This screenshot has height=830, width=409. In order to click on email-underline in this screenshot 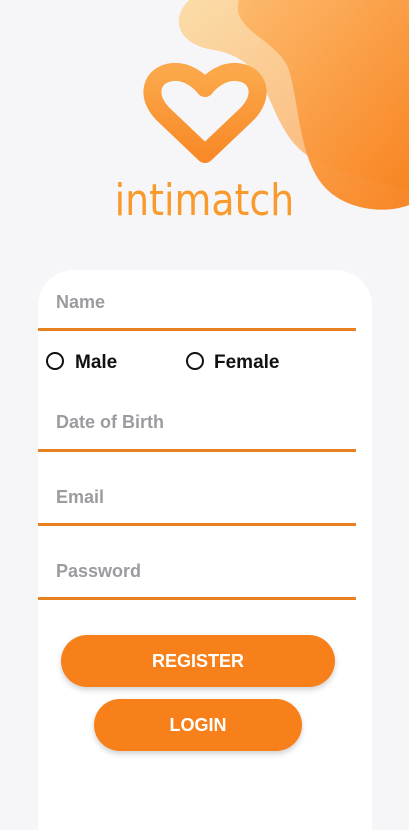, I will do `click(197, 524)`.